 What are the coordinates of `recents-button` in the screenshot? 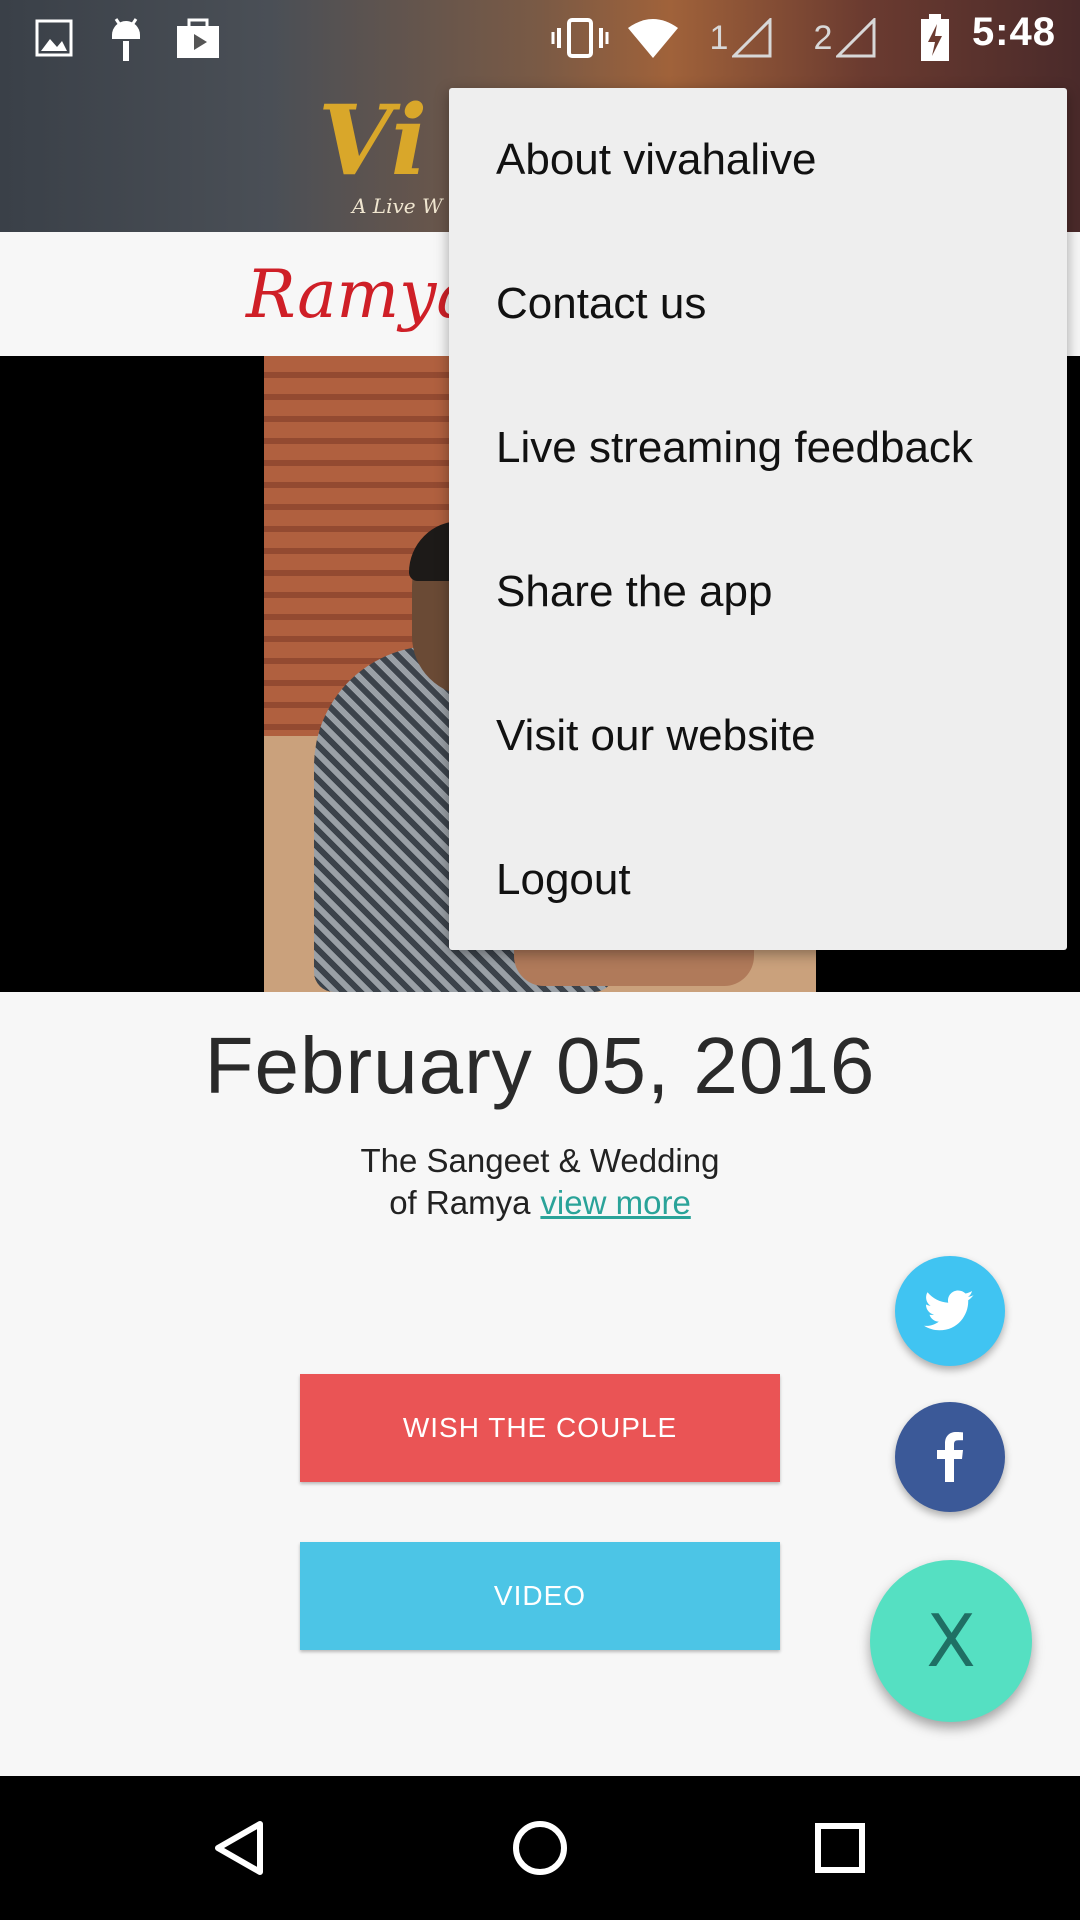 It's located at (840, 1848).